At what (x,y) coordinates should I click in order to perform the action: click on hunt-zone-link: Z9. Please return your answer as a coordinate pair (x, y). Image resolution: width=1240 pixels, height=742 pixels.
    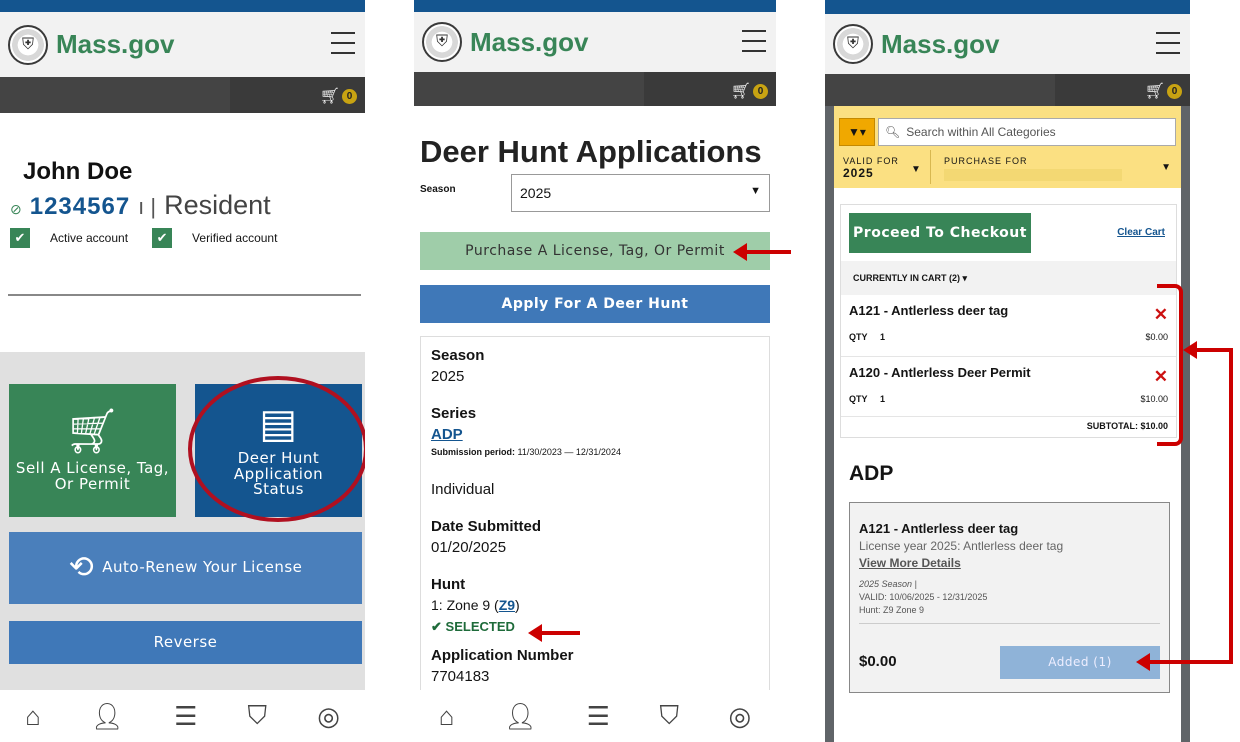
    Looking at the image, I should click on (507, 605).